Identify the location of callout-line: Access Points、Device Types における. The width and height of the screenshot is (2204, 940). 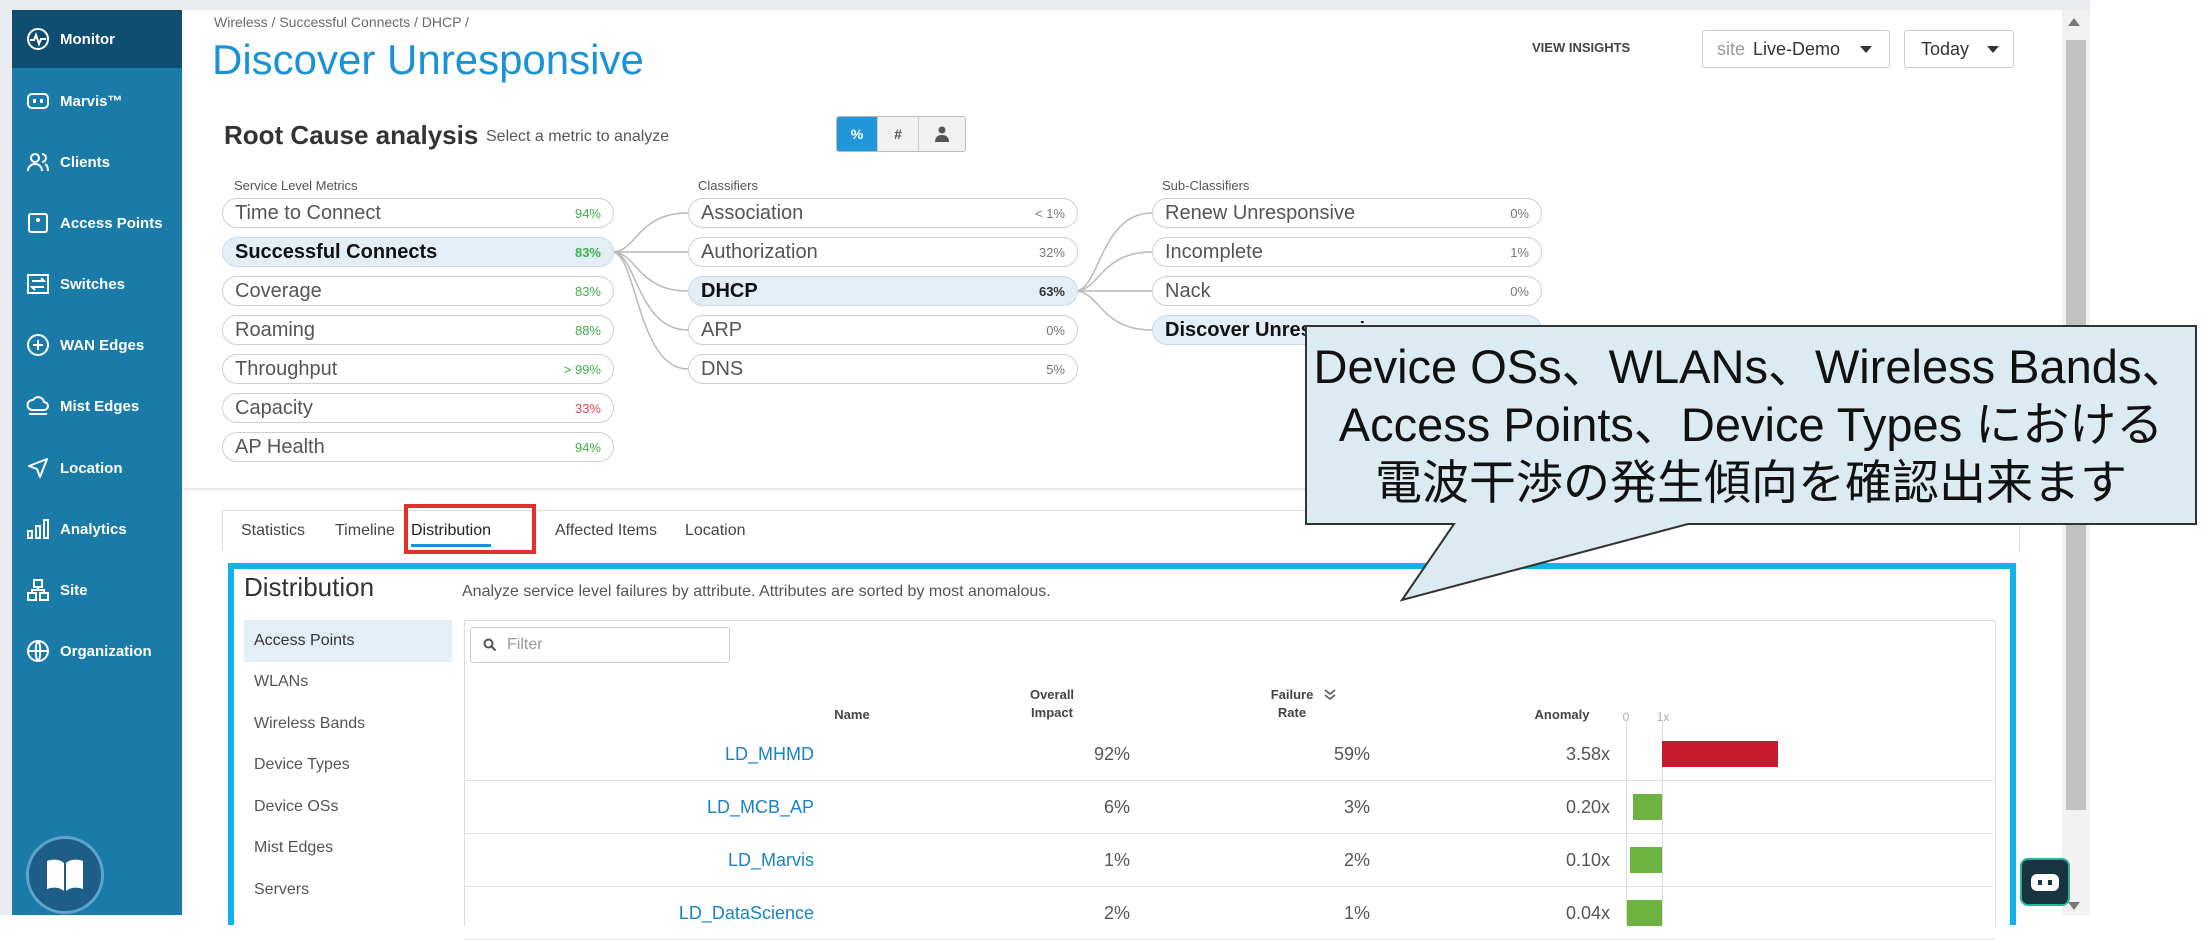
(1751, 424).